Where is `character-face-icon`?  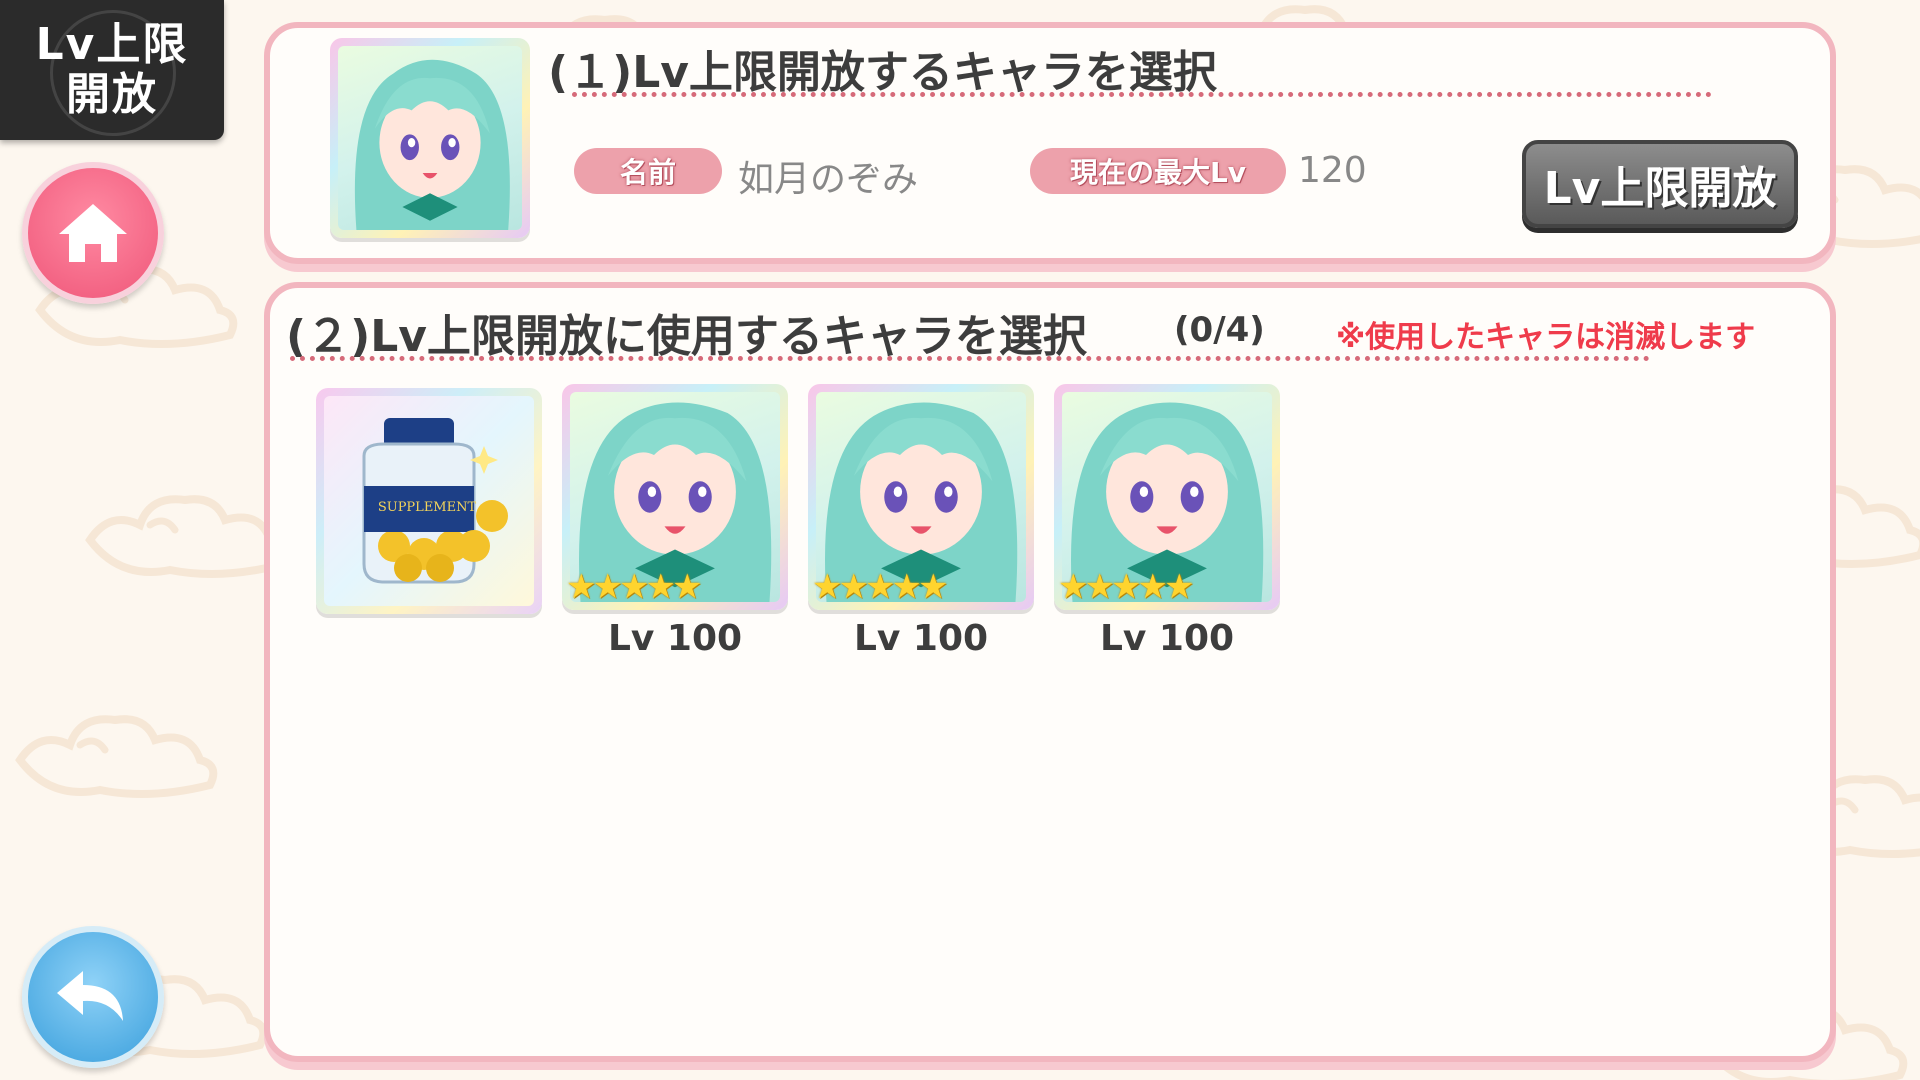 character-face-icon is located at coordinates (432, 144).